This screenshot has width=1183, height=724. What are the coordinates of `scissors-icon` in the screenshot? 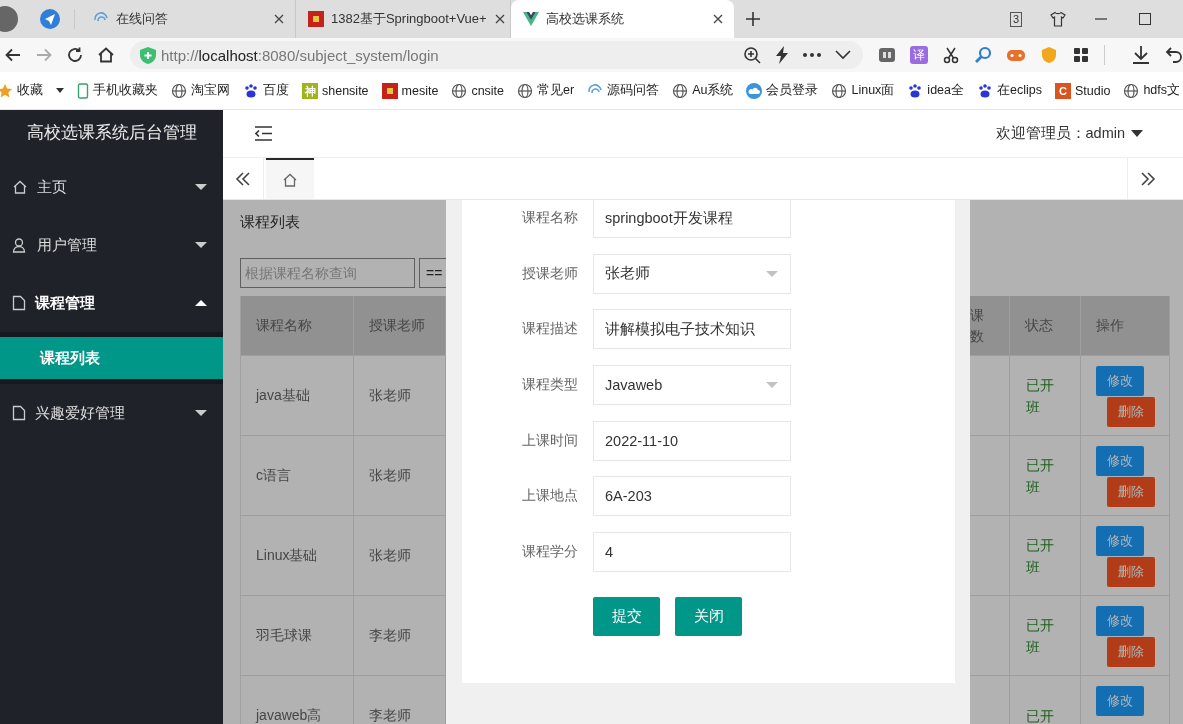 It's located at (951, 55).